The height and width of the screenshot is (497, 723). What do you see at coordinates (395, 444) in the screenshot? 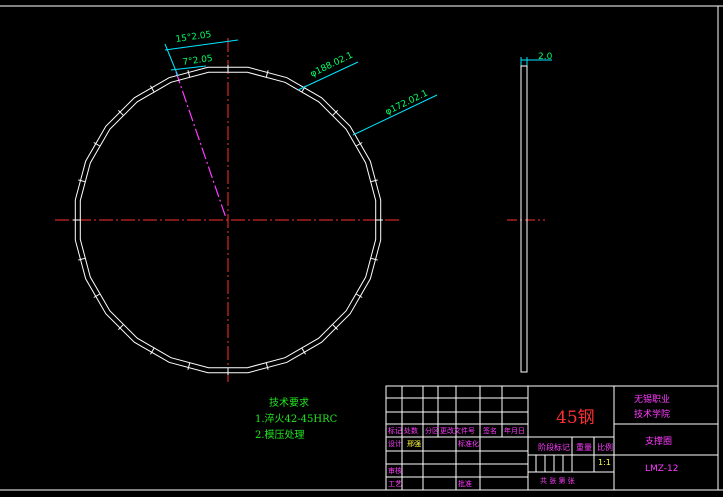
I see `design-label: 设计` at bounding box center [395, 444].